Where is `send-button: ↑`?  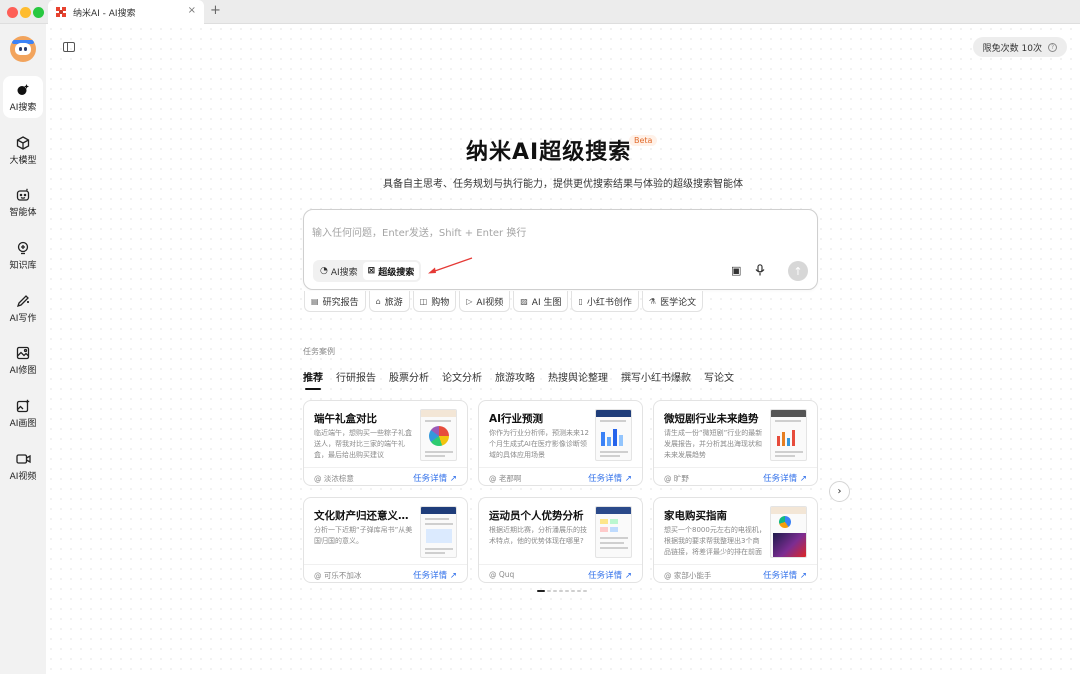 send-button: ↑ is located at coordinates (798, 271).